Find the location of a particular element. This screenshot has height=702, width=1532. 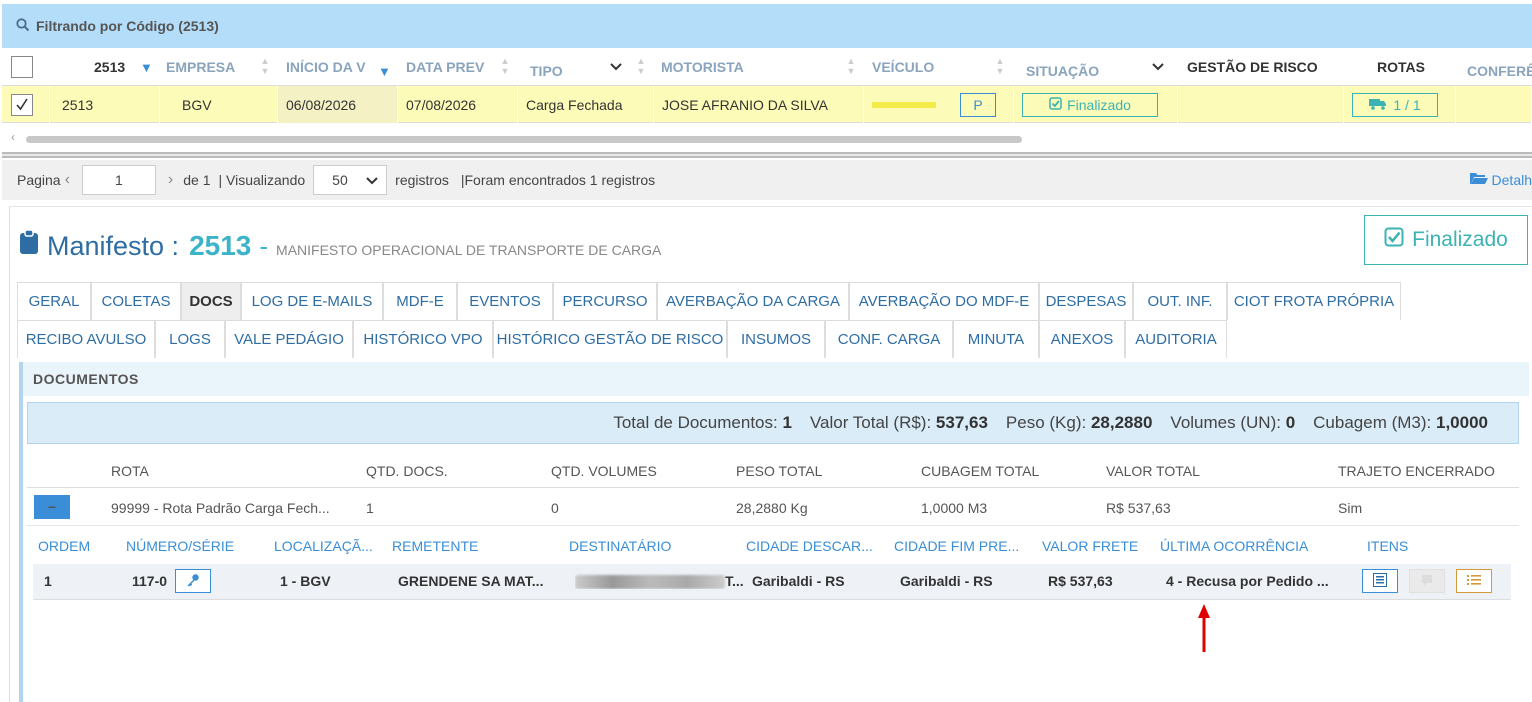

detail-link: Detalh is located at coordinates (1500, 180).